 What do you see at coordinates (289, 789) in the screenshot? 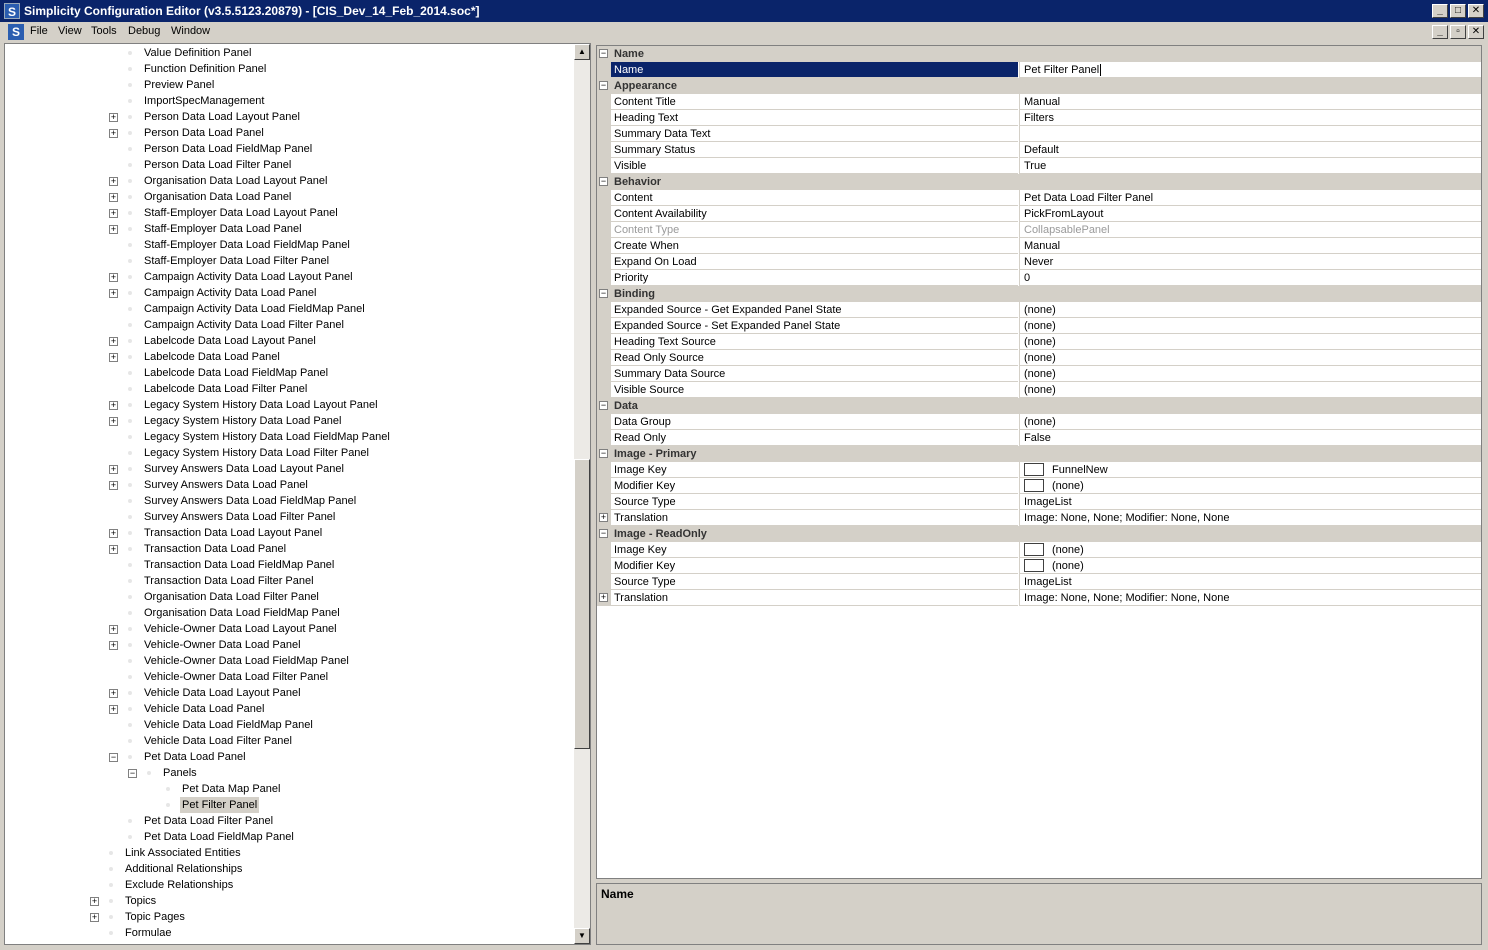
I see `tree-node: Pet Data Map Panel` at bounding box center [289, 789].